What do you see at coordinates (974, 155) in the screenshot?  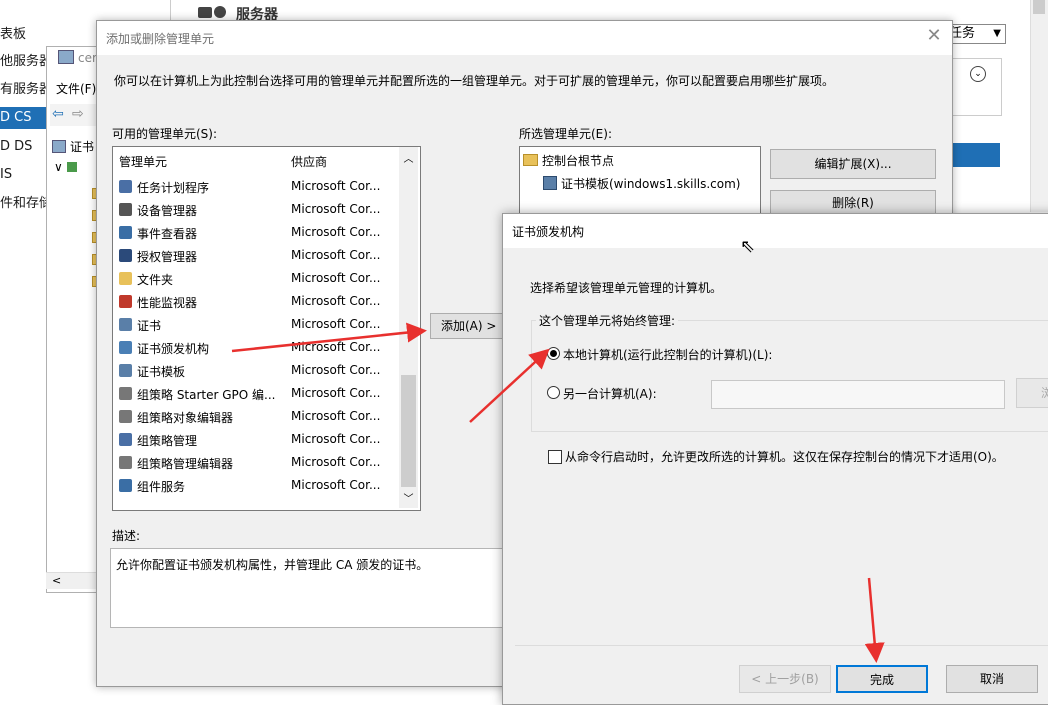 I see `selected-server-row` at bounding box center [974, 155].